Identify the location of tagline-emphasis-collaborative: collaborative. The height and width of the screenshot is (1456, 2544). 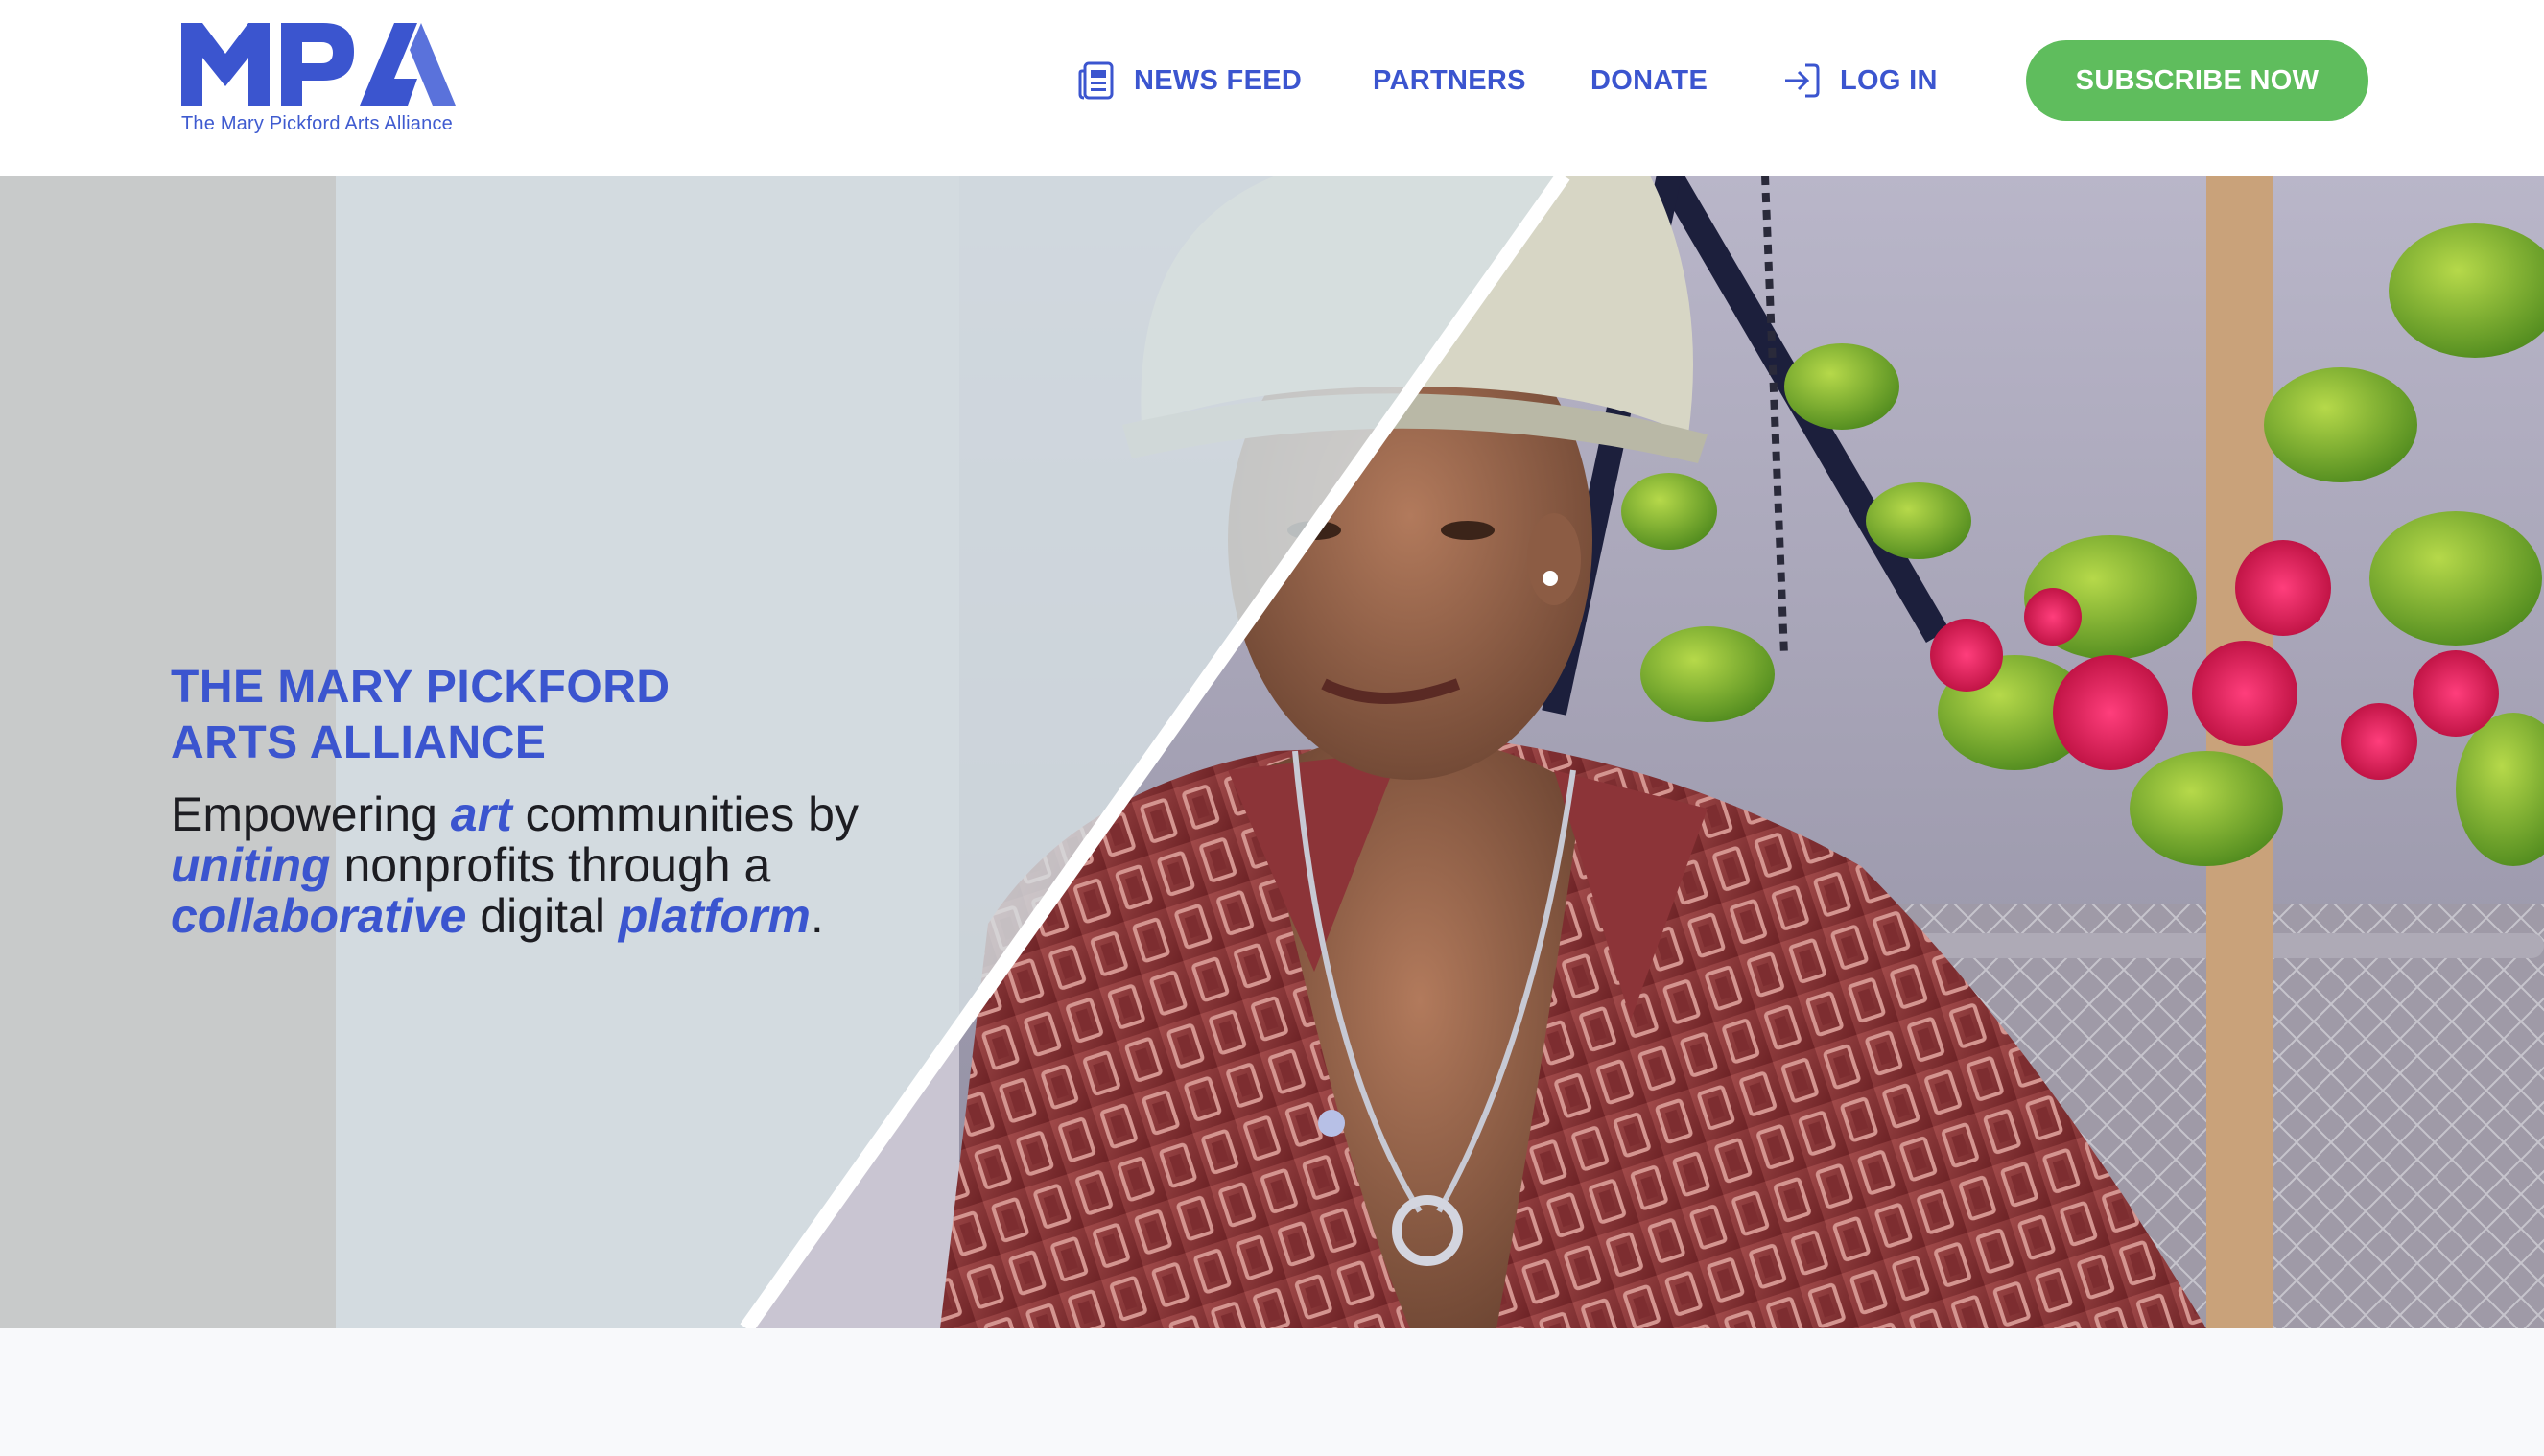
(319, 916).